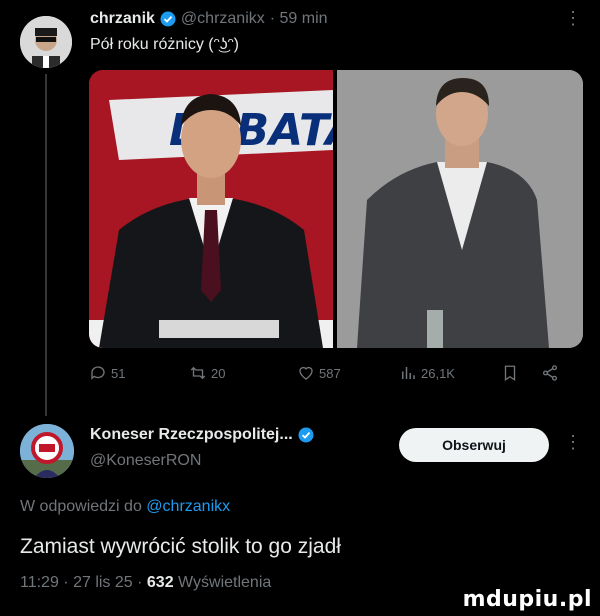 This screenshot has height=616, width=600. I want to click on like-action: 587, so click(319, 373).